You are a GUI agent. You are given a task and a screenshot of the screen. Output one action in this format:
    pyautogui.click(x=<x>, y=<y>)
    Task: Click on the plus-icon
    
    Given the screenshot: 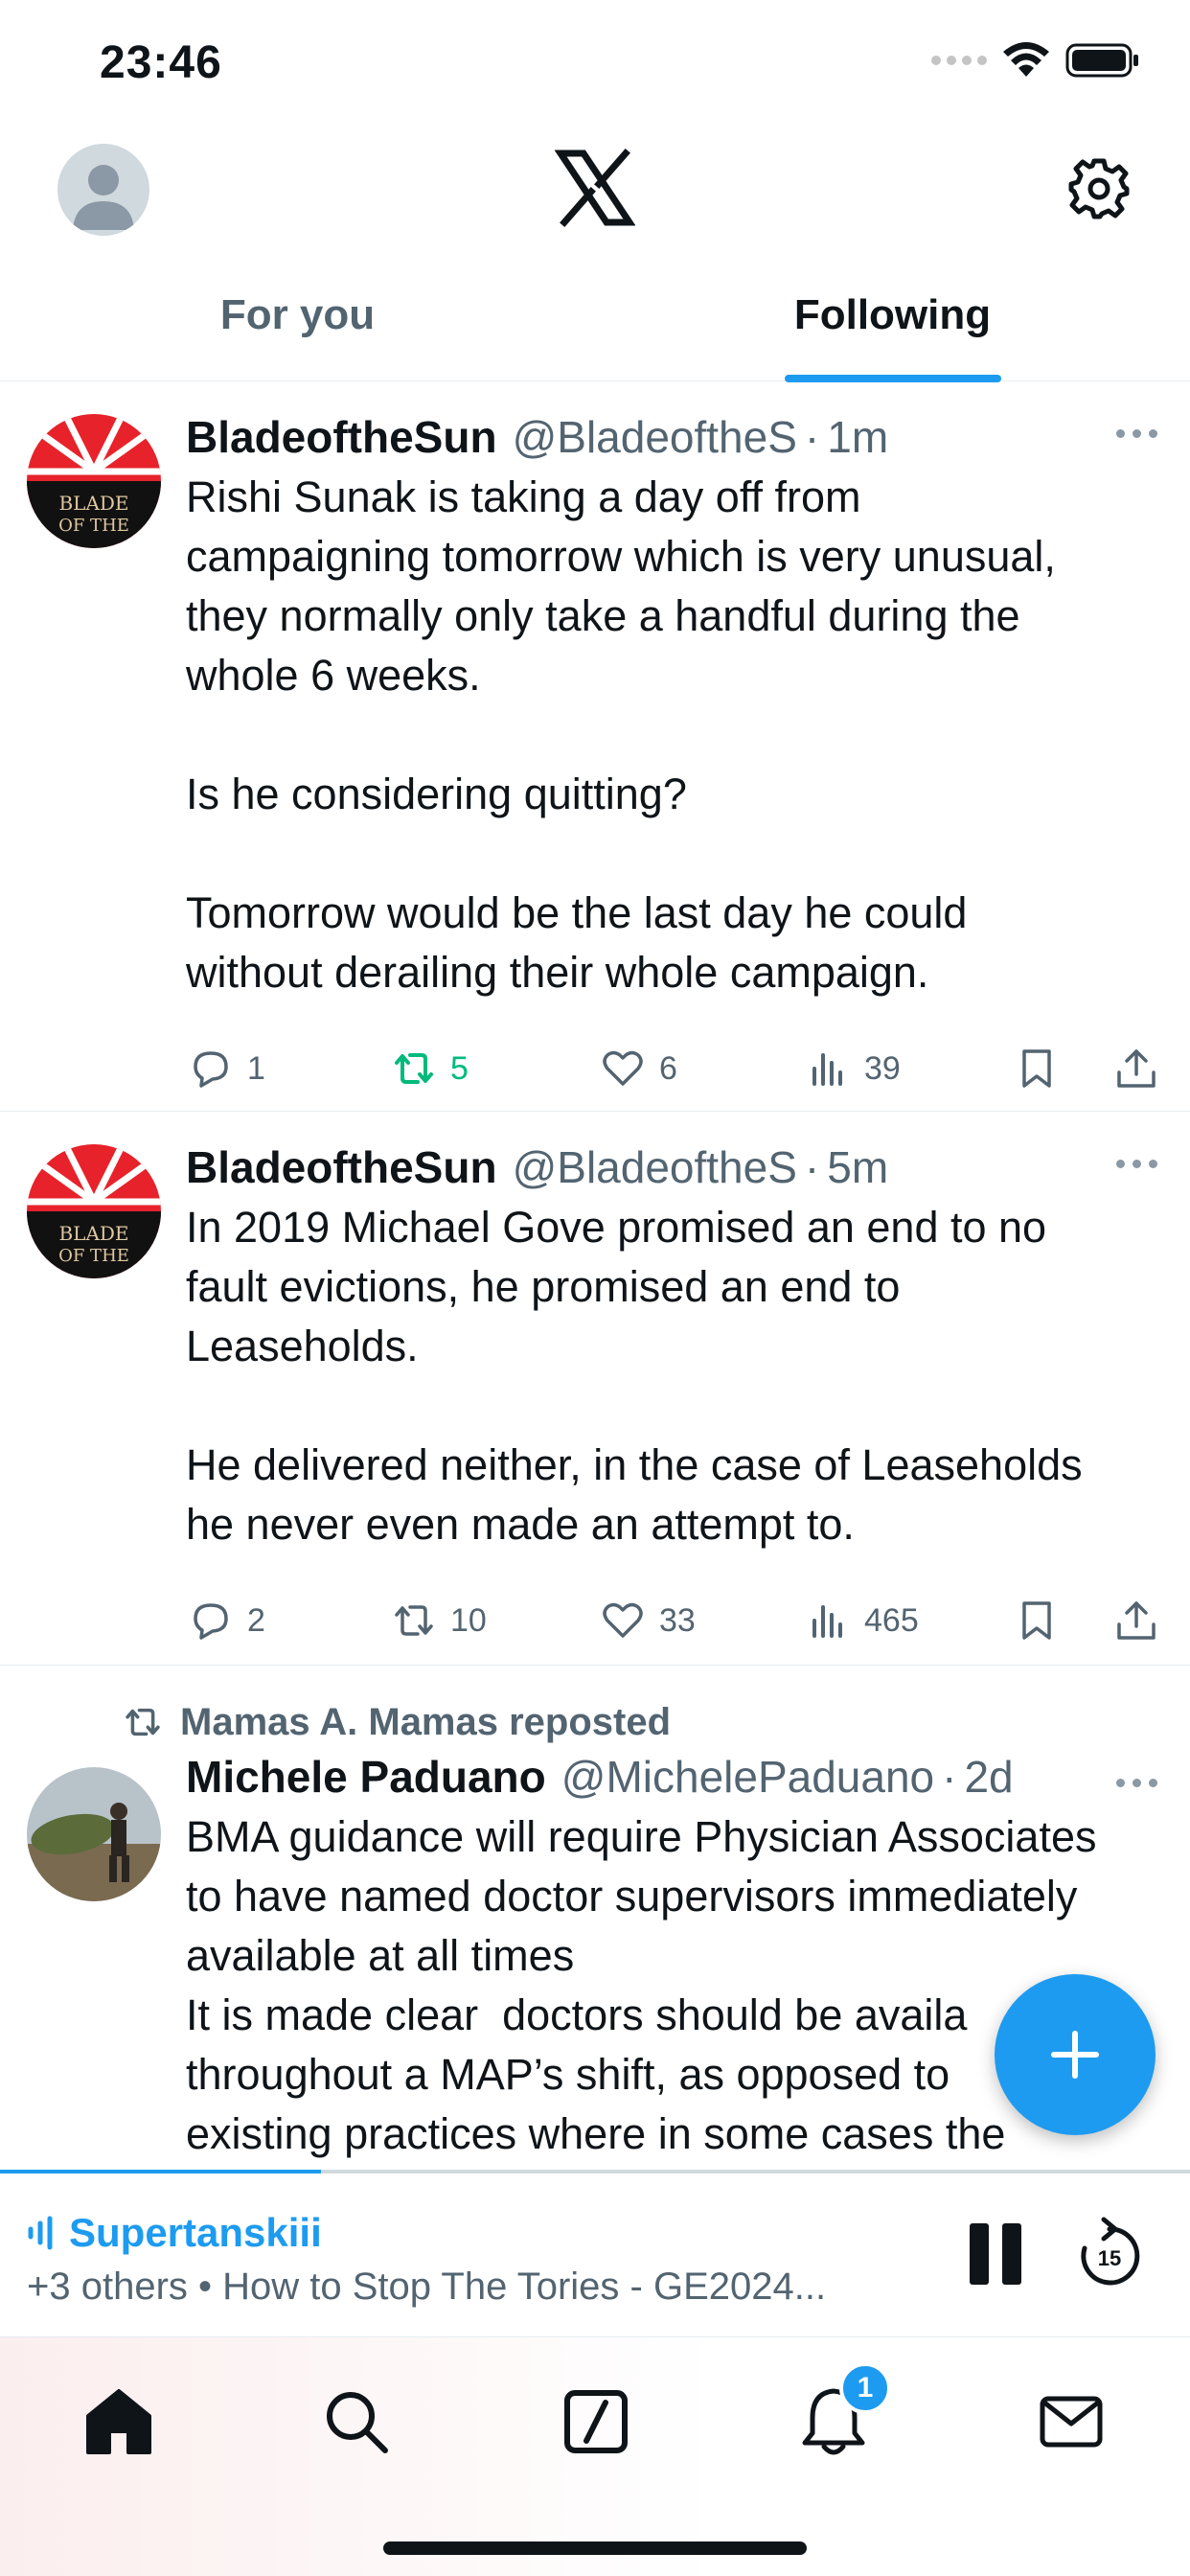 What is the action you would take?
    pyautogui.click(x=1075, y=2055)
    